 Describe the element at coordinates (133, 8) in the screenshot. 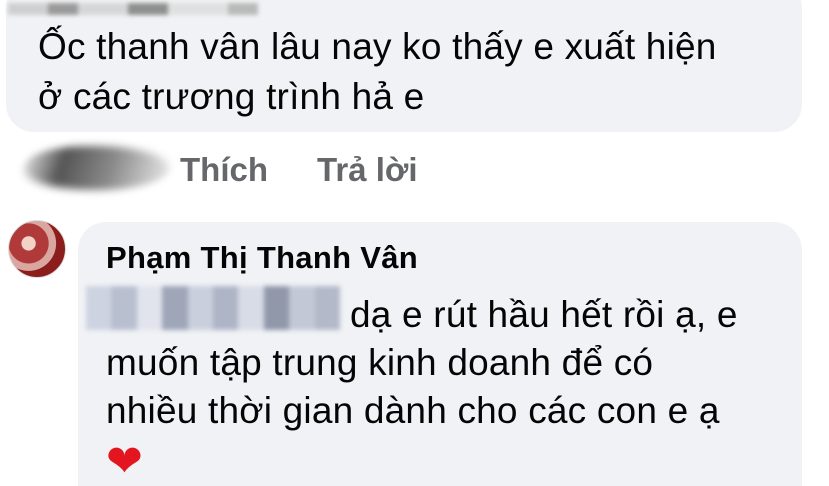

I see `redacted-top-strip` at that location.